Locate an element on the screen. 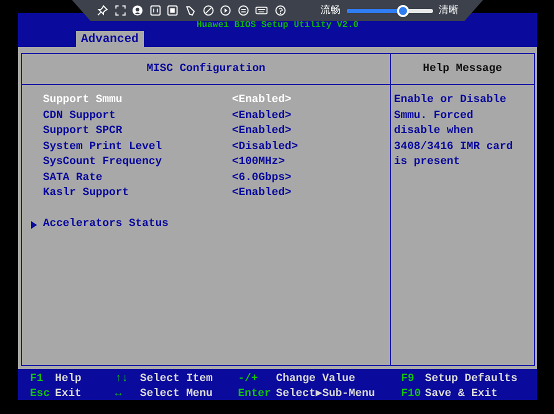 The image size is (554, 414). key-label: F10 is located at coordinates (411, 394).